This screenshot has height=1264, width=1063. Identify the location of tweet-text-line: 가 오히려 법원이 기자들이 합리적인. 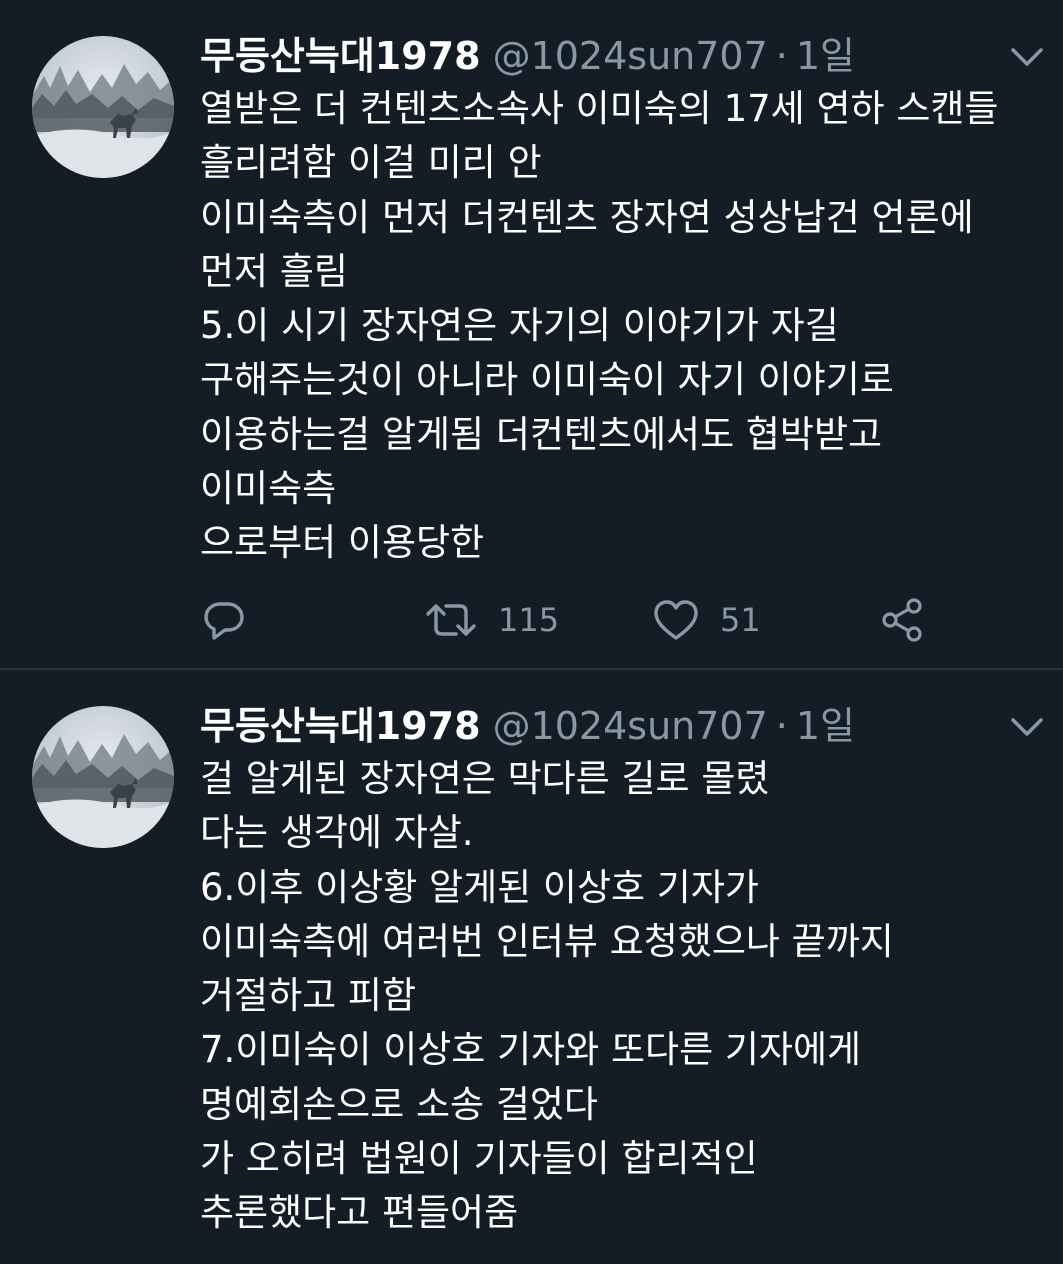
(479, 1159).